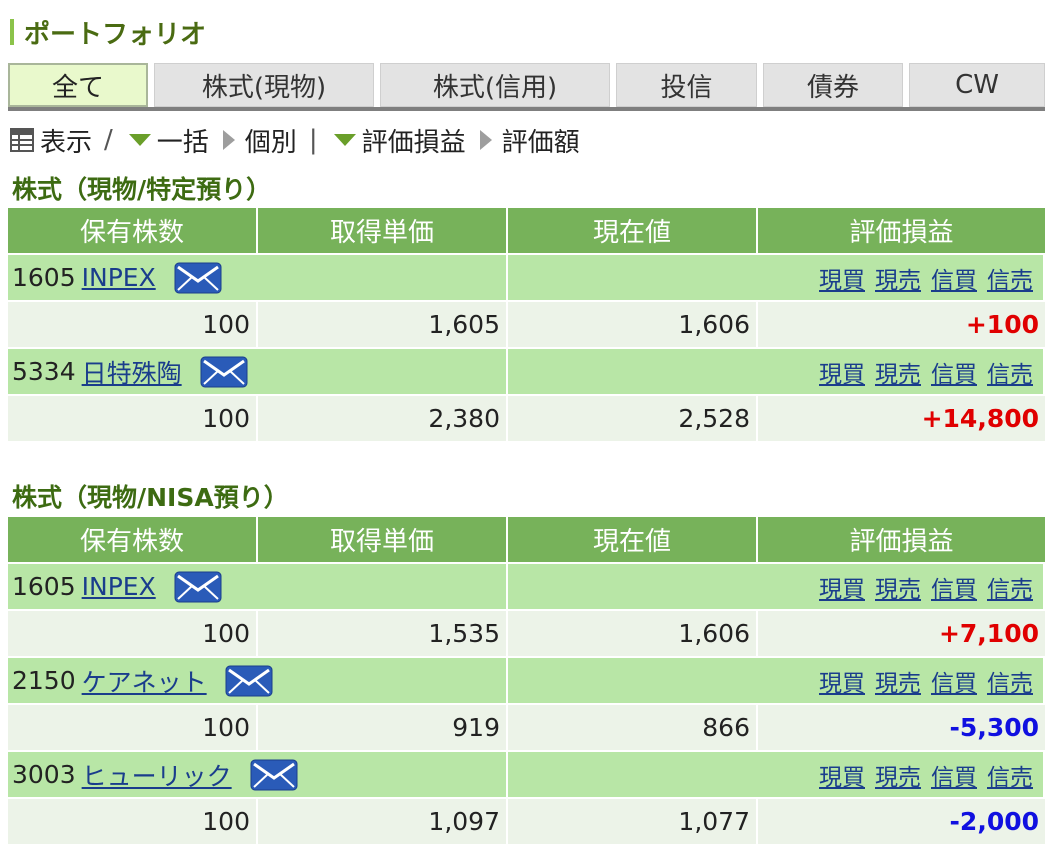 This screenshot has width=1051, height=858. What do you see at coordinates (526, 775) in the screenshot?
I see `stock-name-row: 3003 ヒューリック 現買 現売 信買 信売` at bounding box center [526, 775].